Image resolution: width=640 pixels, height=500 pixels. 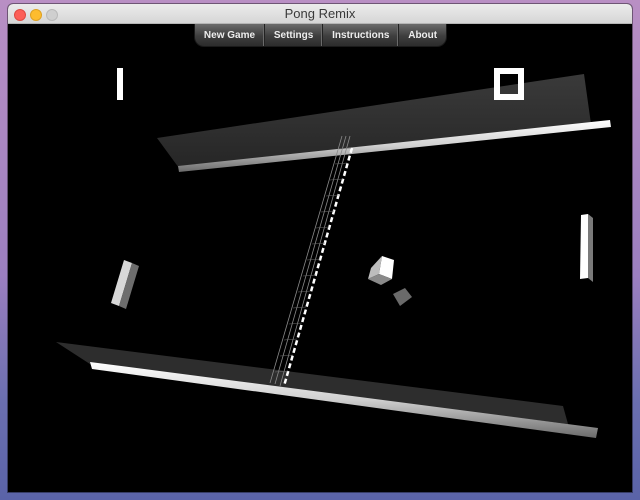 I want to click on center-net, so click(x=311, y=261).